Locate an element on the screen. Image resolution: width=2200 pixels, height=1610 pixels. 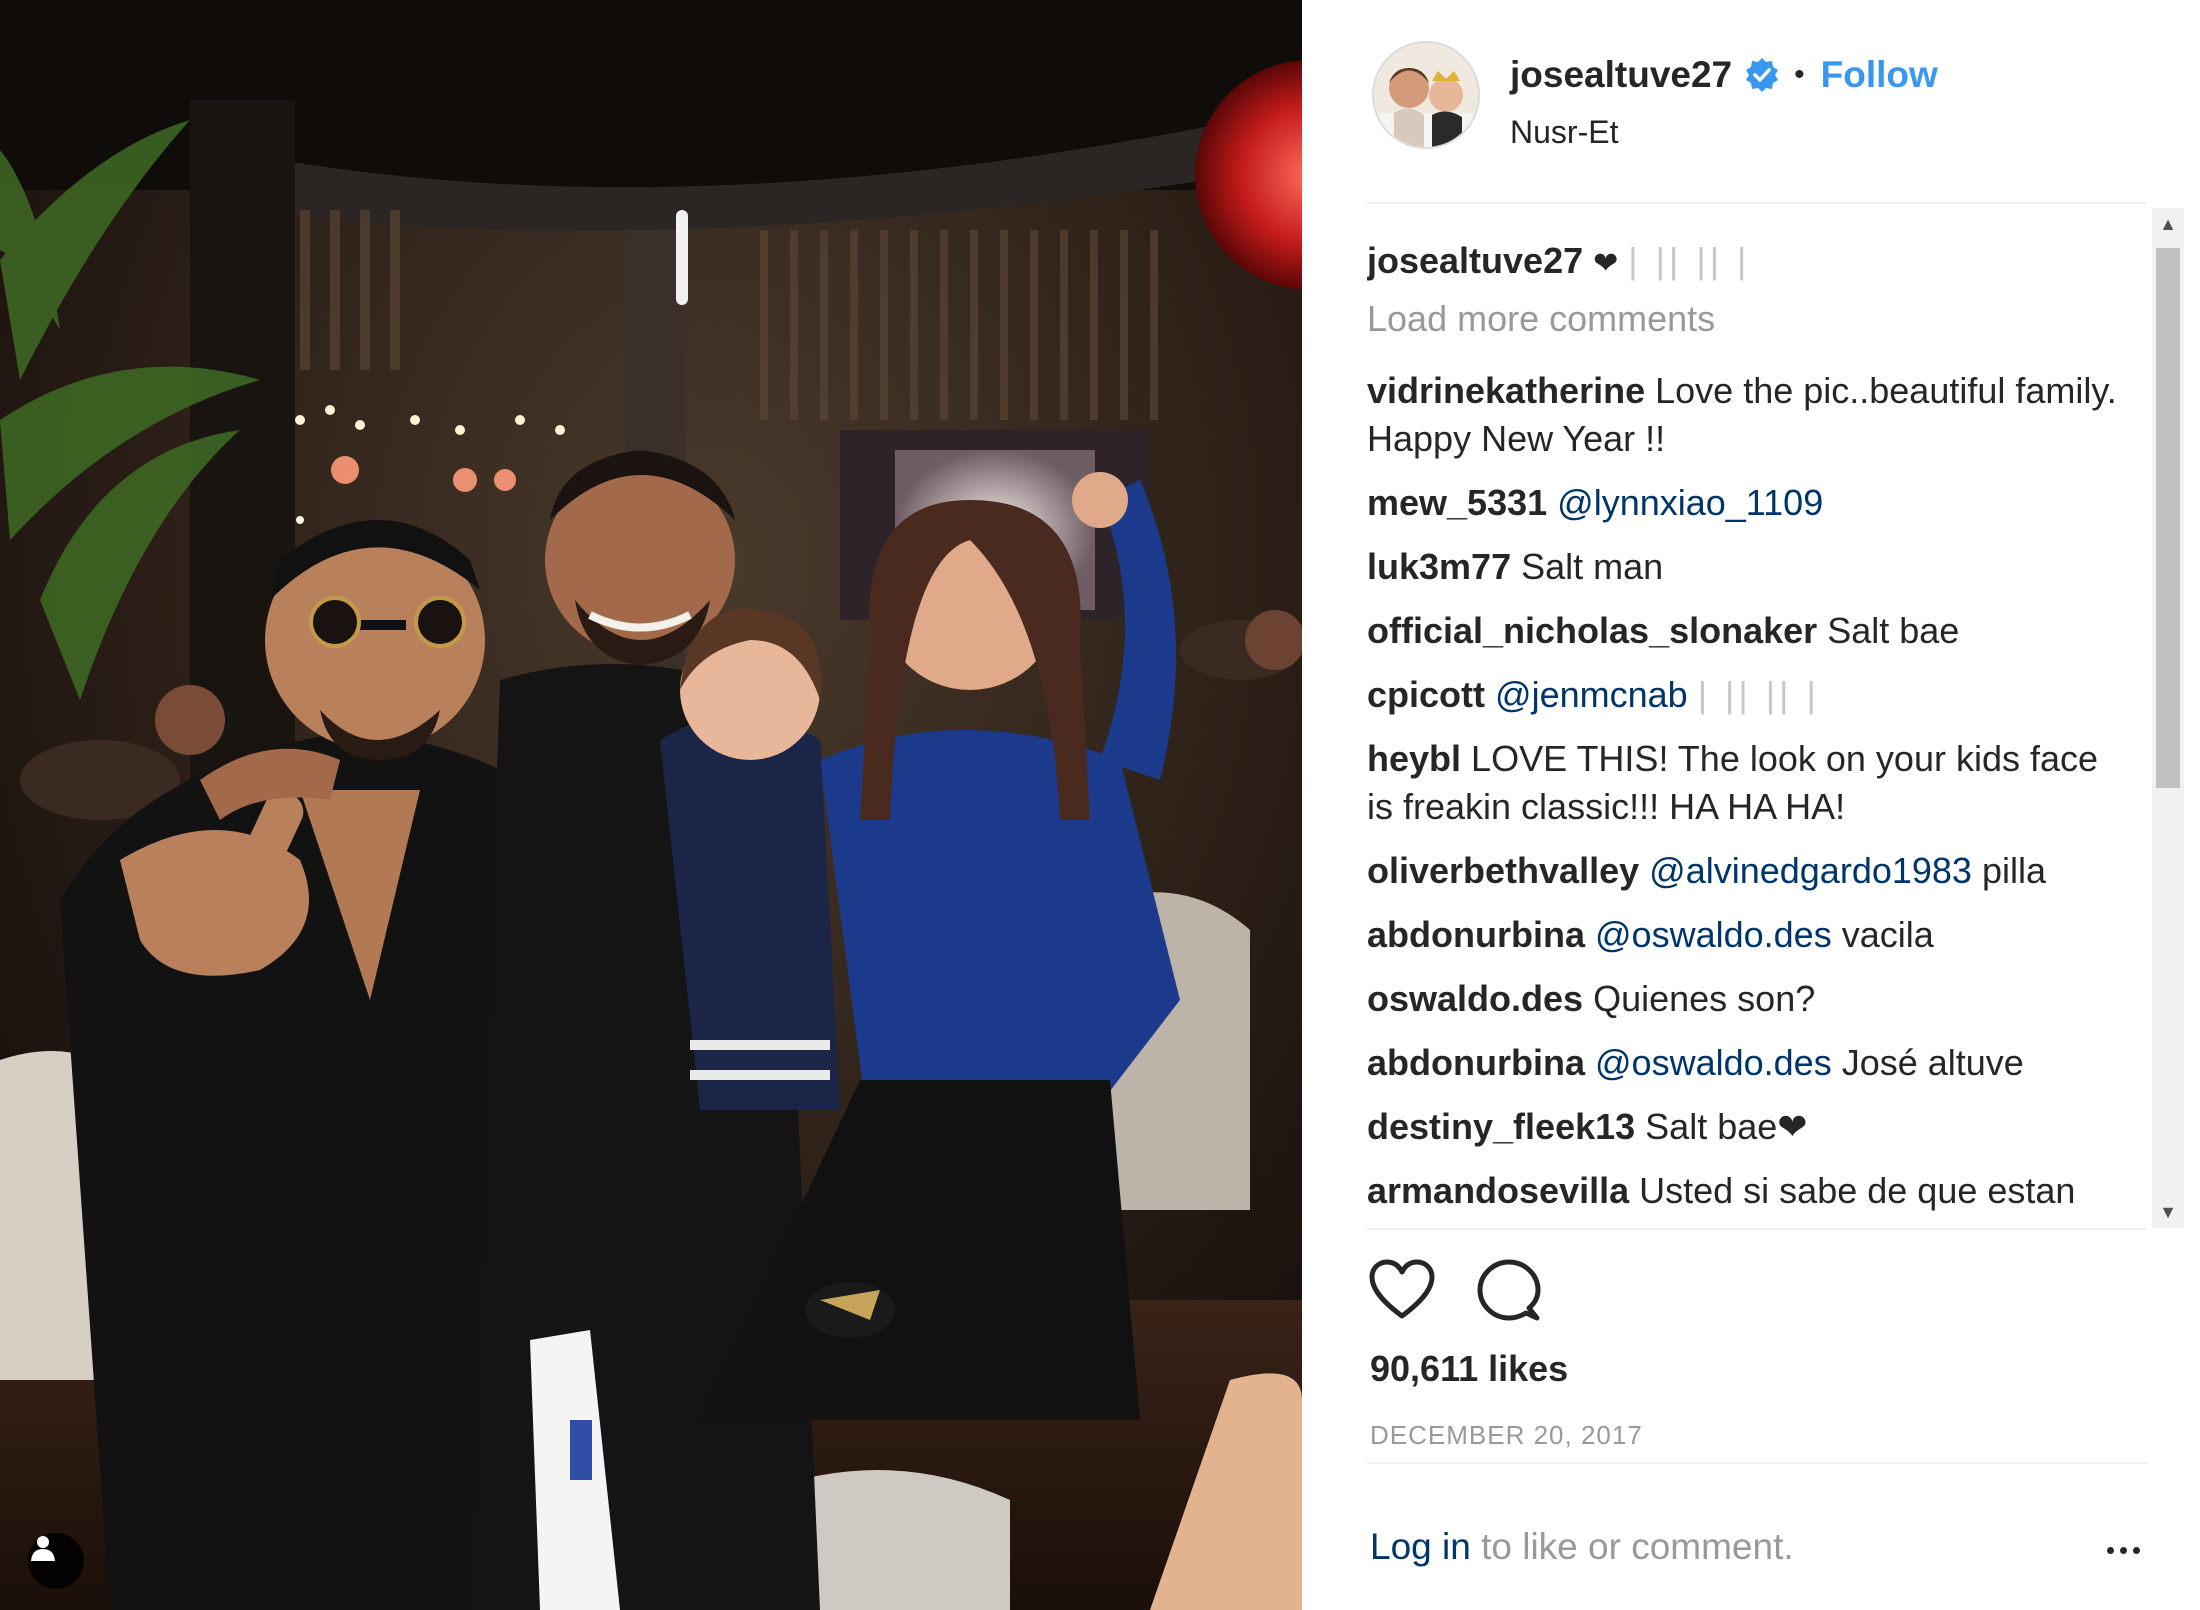
post-caption: josealtuve27 ❤ | || || | is located at coordinates (1757, 267).